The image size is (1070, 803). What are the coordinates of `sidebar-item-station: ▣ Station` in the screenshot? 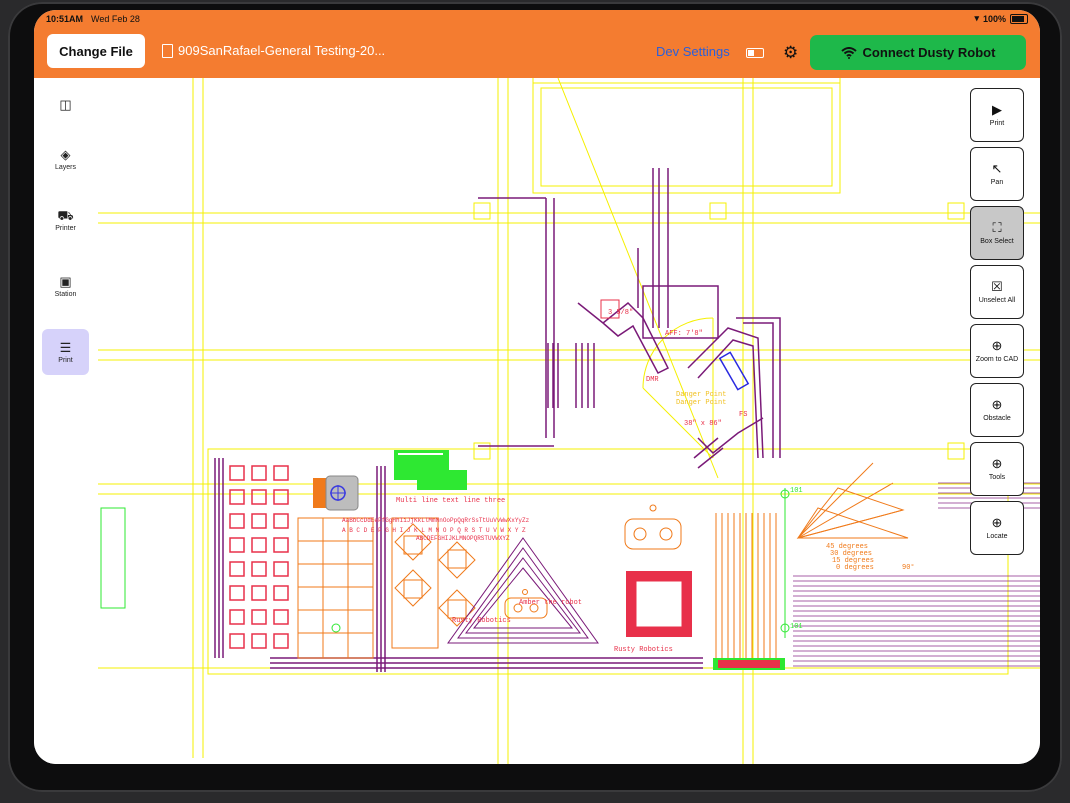 It's located at (65, 286).